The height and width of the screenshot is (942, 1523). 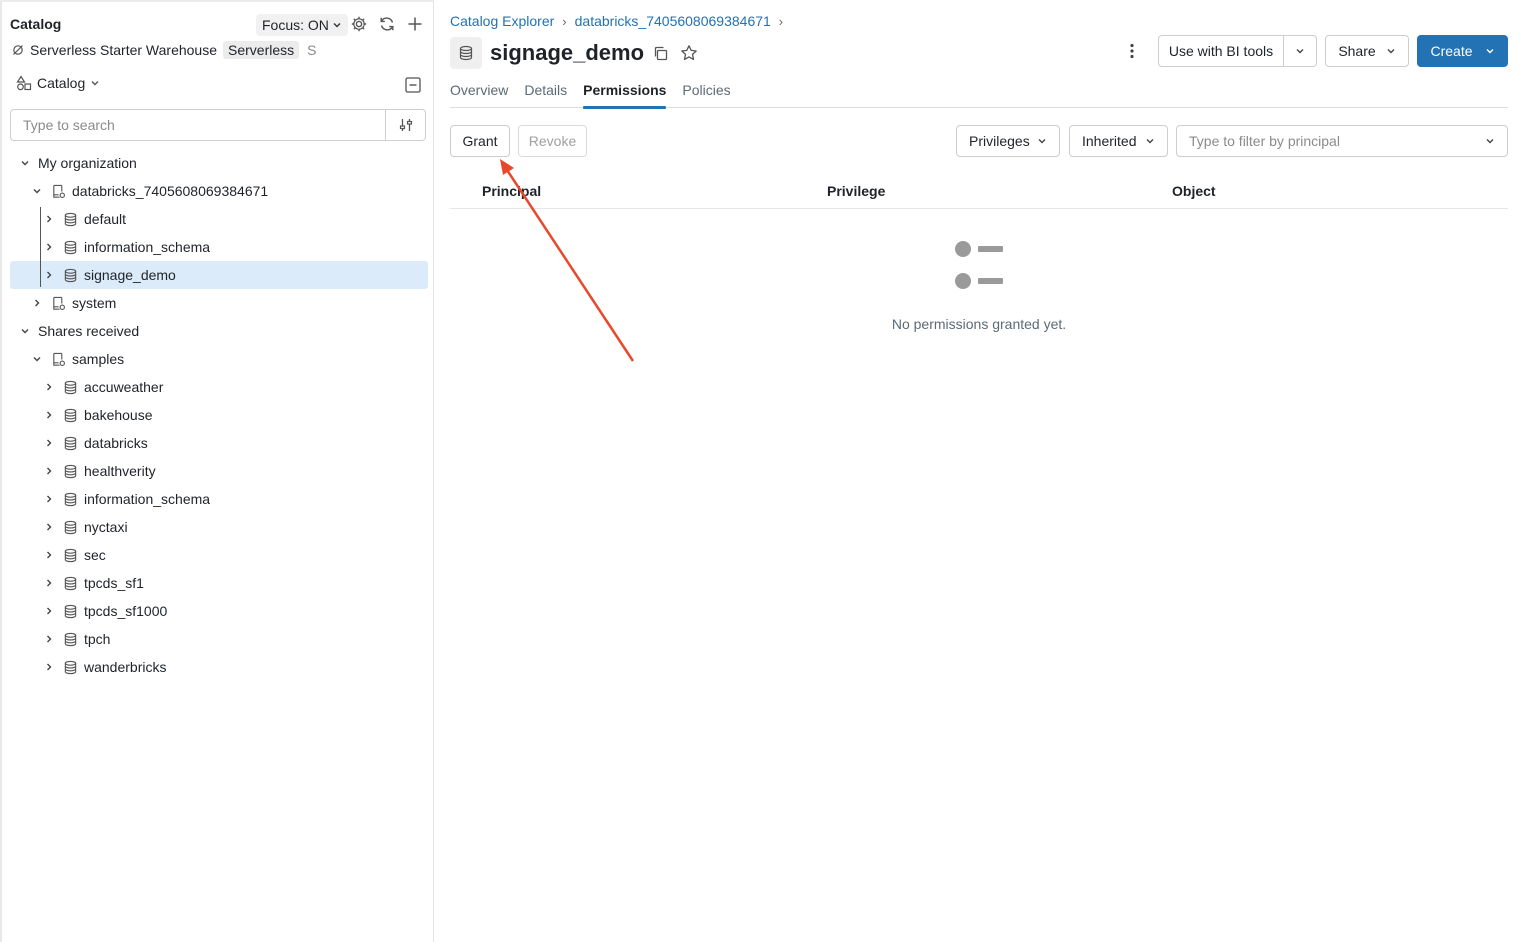 I want to click on tree-item-label: information_schema, so click(x=147, y=247).